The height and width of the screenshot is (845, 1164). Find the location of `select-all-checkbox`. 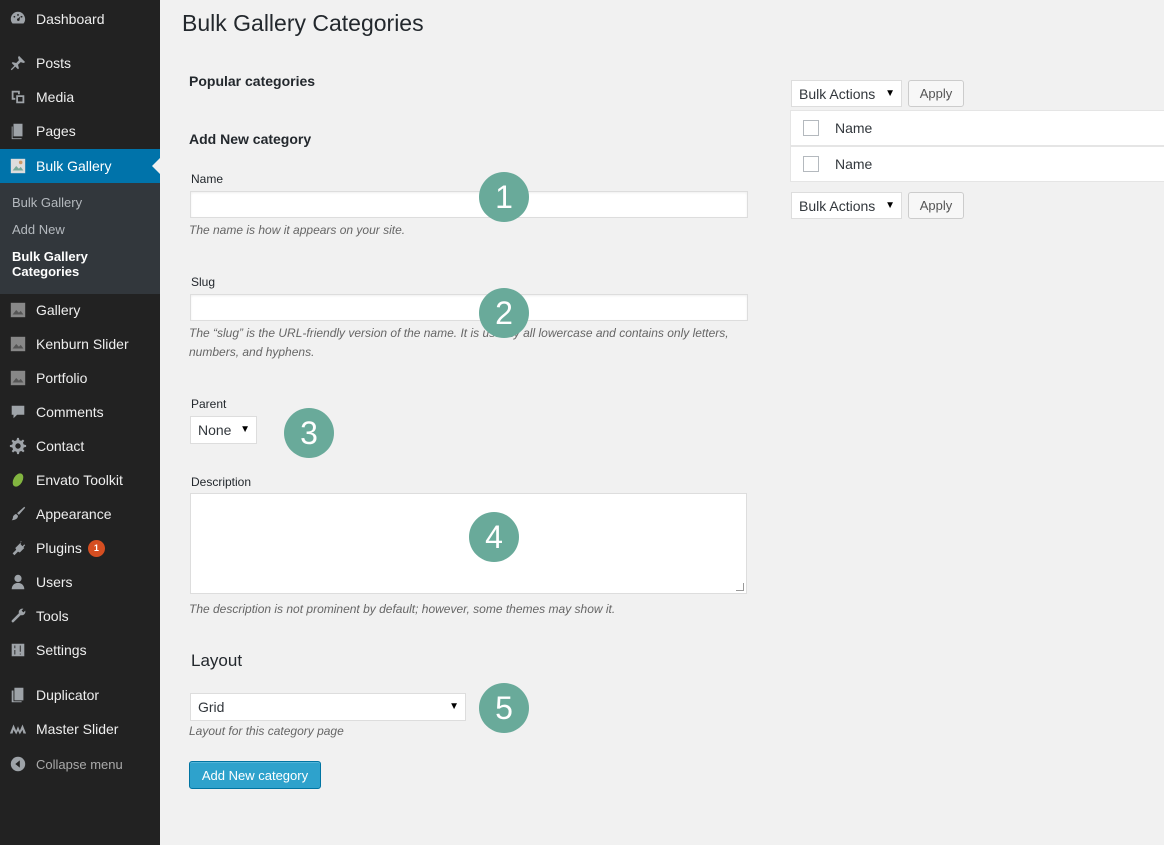

select-all-checkbox is located at coordinates (811, 128).